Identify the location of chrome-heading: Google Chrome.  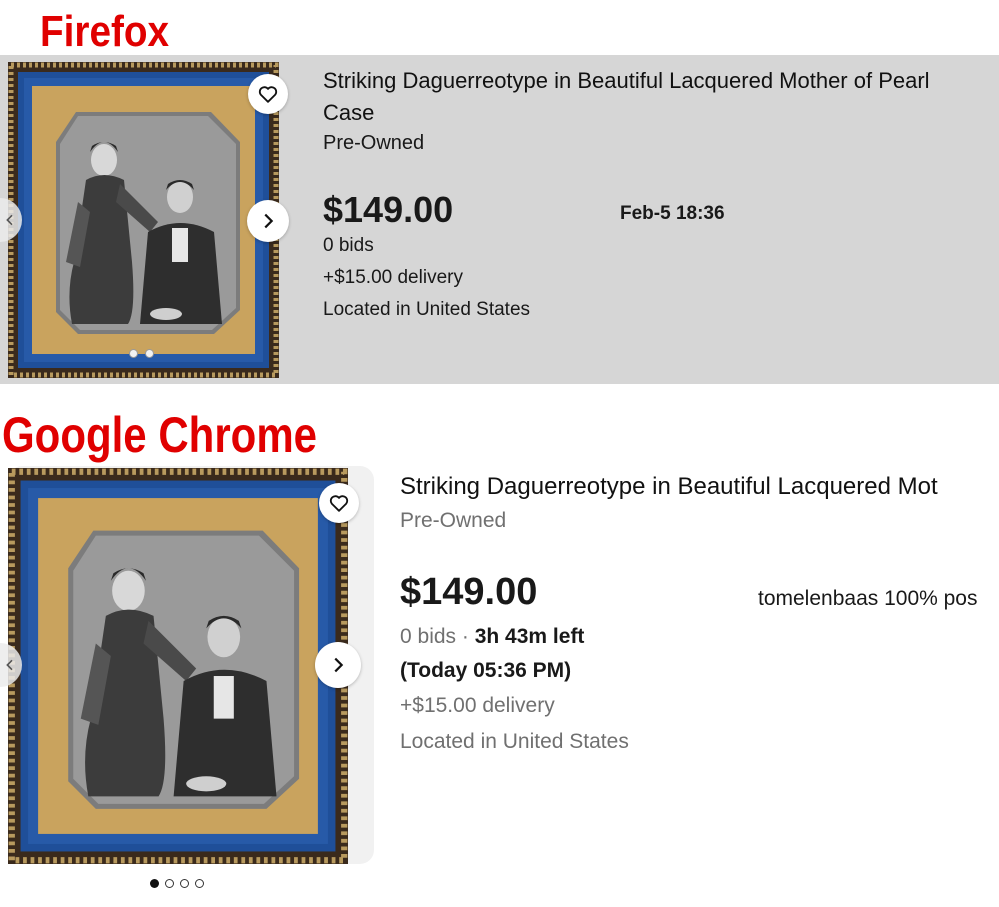
(160, 435).